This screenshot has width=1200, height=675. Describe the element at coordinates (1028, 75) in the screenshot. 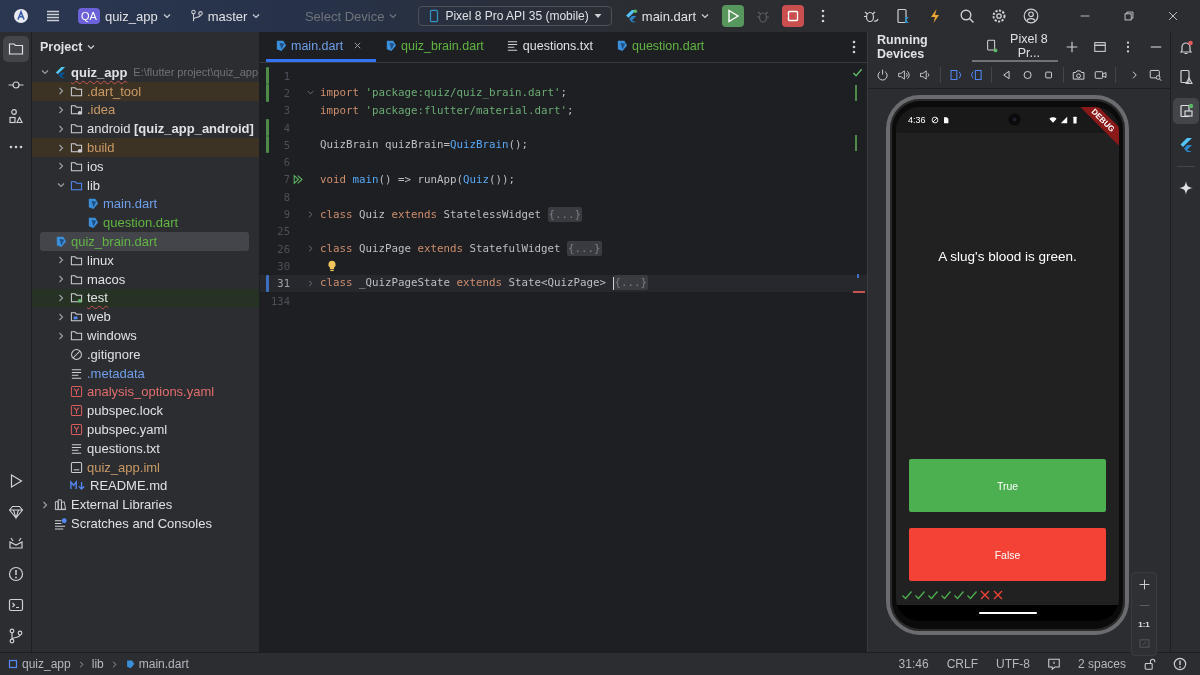

I see `home-icon` at that location.